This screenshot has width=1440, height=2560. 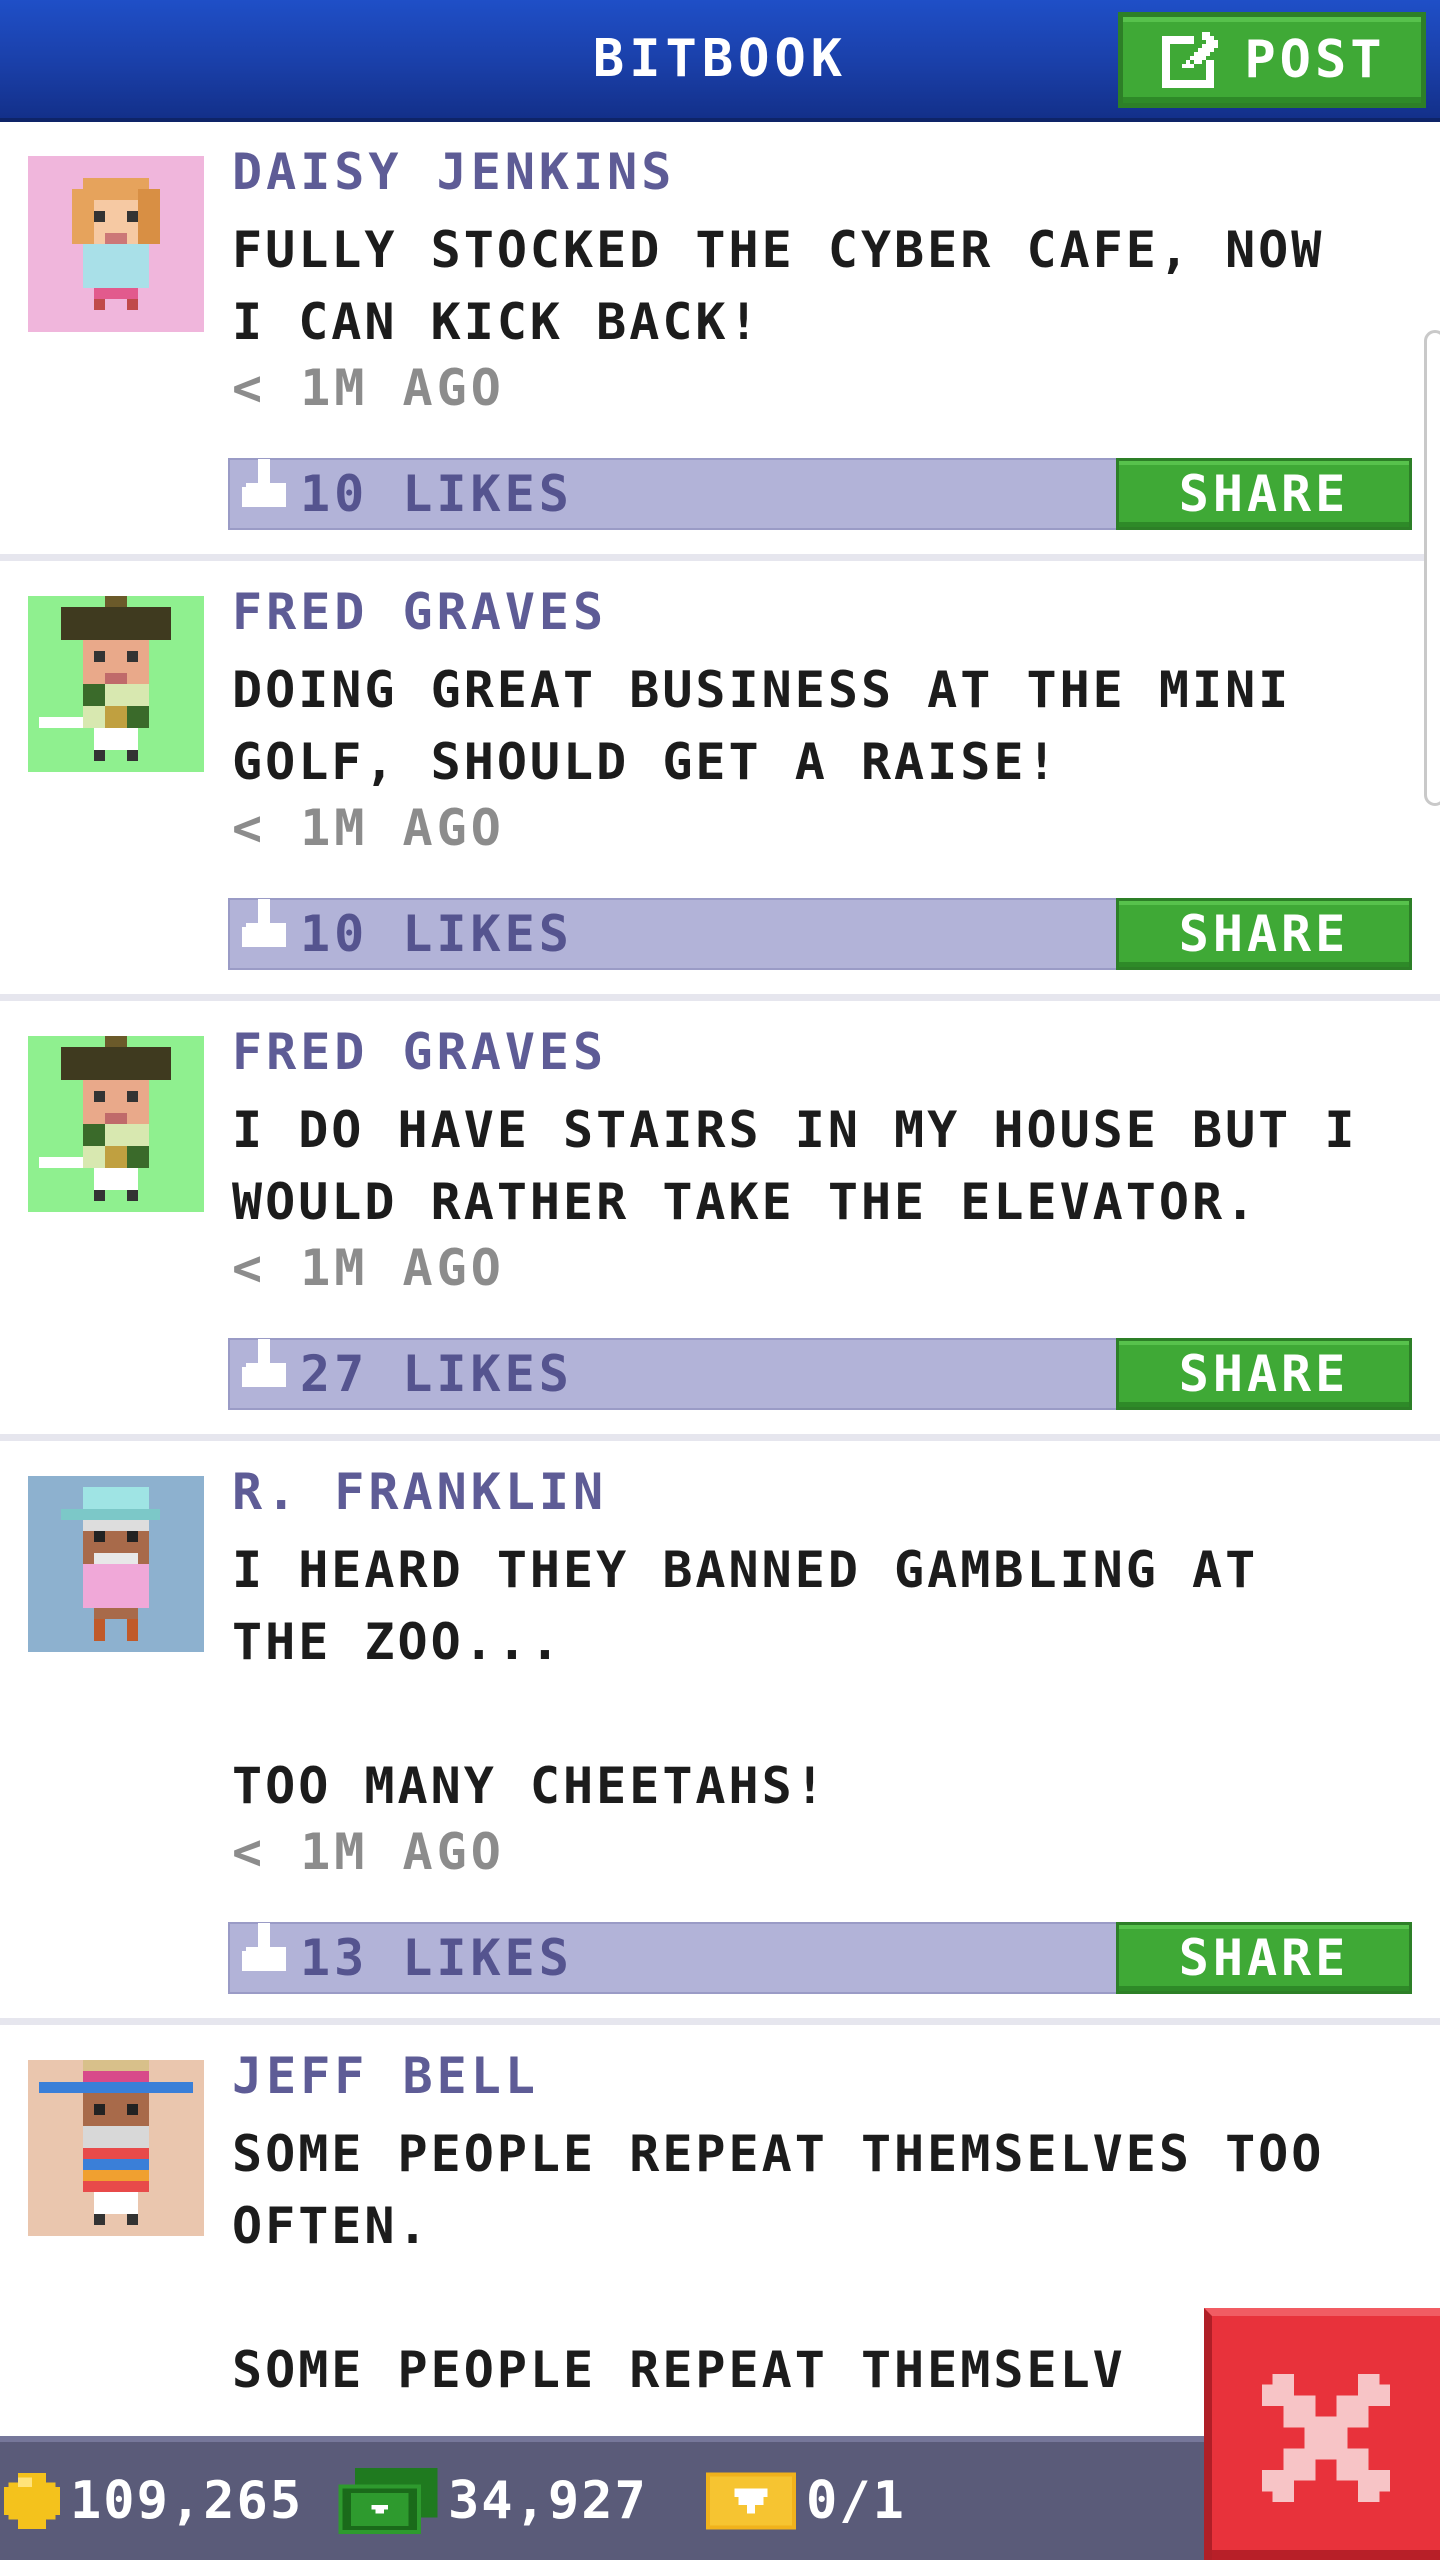 I want to click on tickets-stat: 0/1, so click(x=806, y=2501).